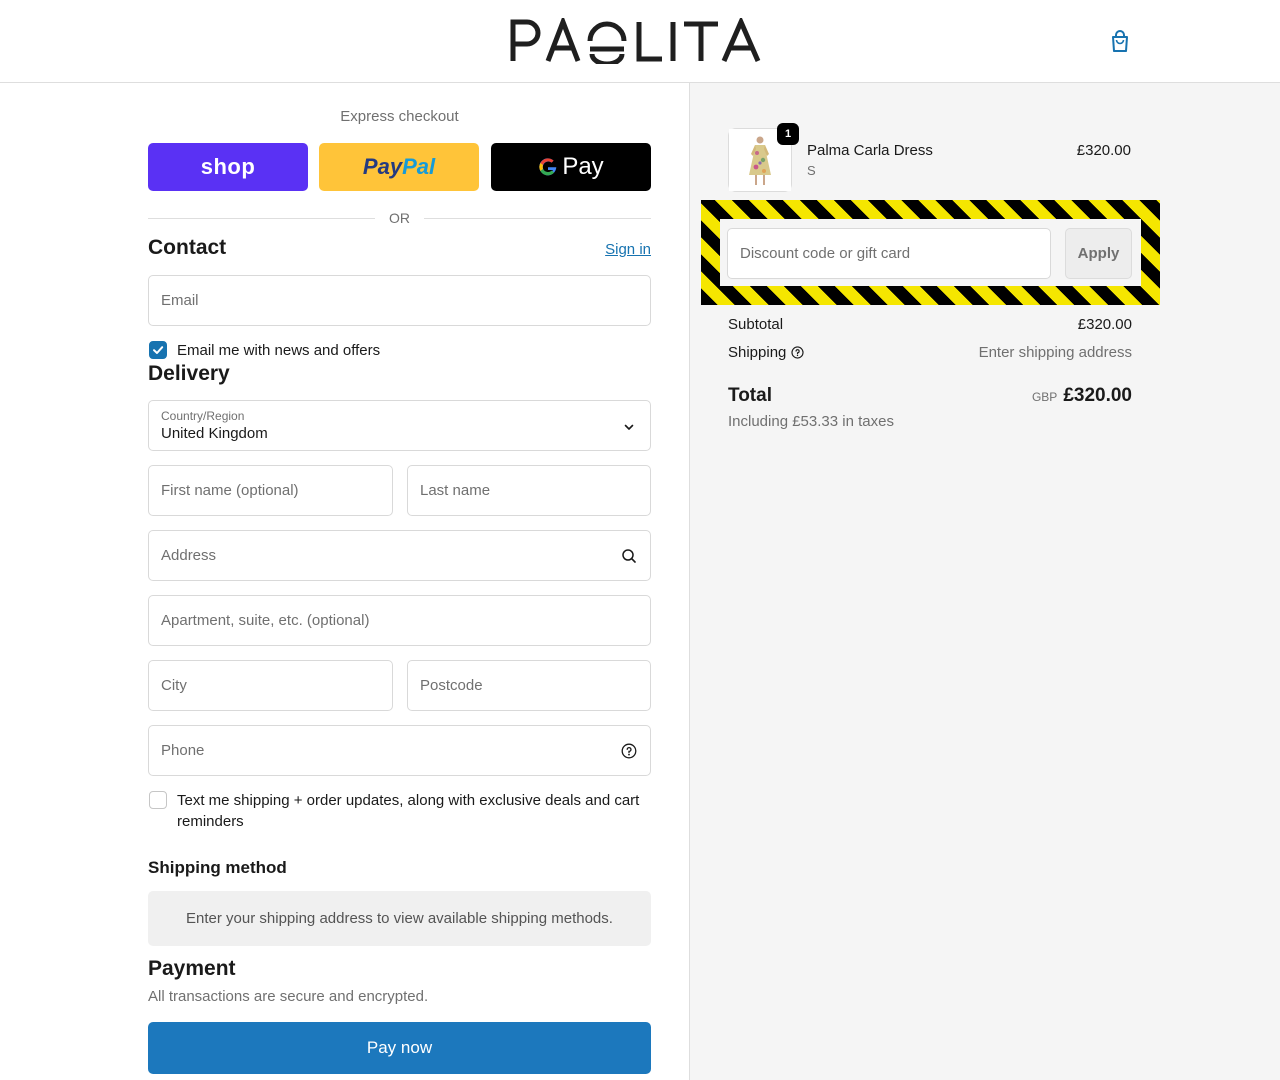 The width and height of the screenshot is (1280, 1080). I want to click on shipping-label: Shipping, so click(757, 352).